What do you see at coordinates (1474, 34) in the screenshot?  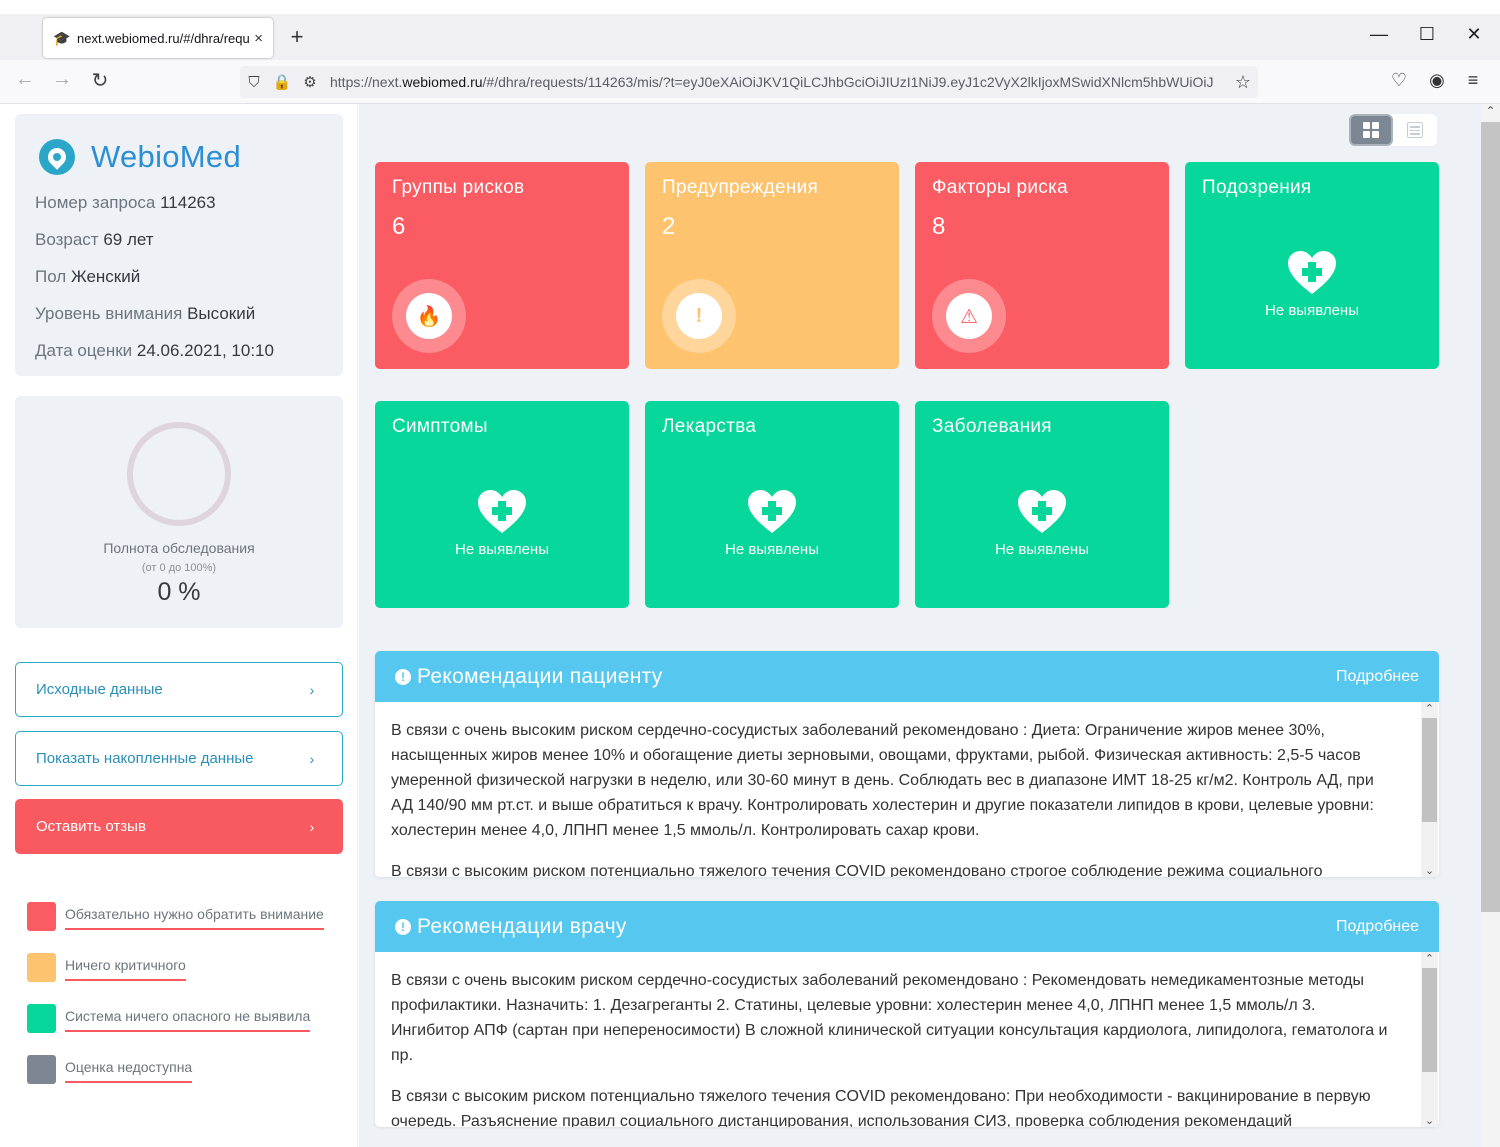 I see `close-window-icon: ✕` at bounding box center [1474, 34].